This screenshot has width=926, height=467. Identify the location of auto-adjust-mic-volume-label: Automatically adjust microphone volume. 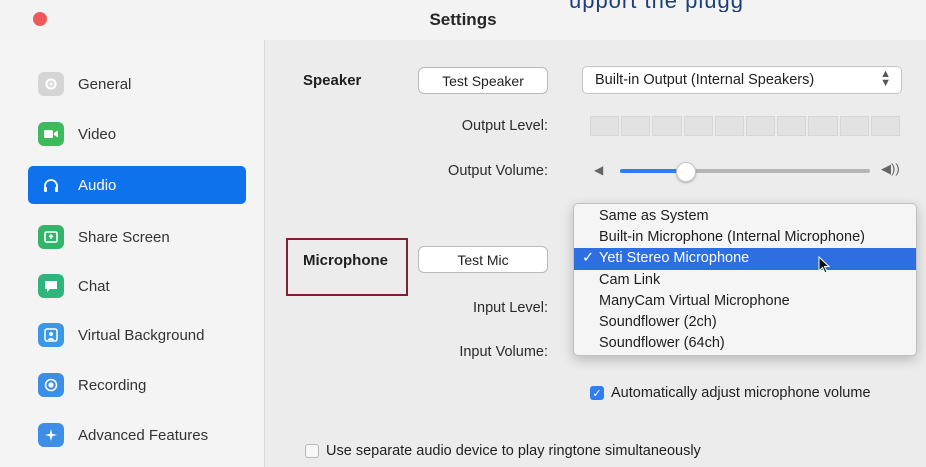
(741, 393).